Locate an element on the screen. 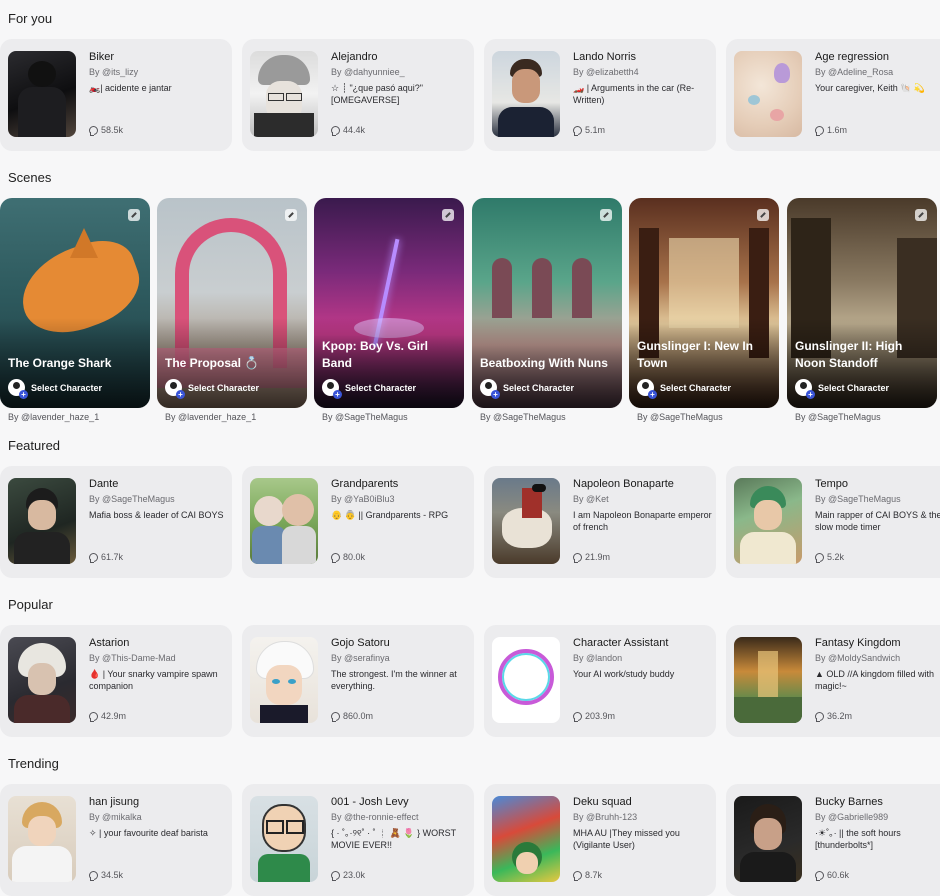 This screenshot has height=896, width=940. character-description: 🩸 | Your snarky vampire spawn companion is located at coordinates (153, 680).